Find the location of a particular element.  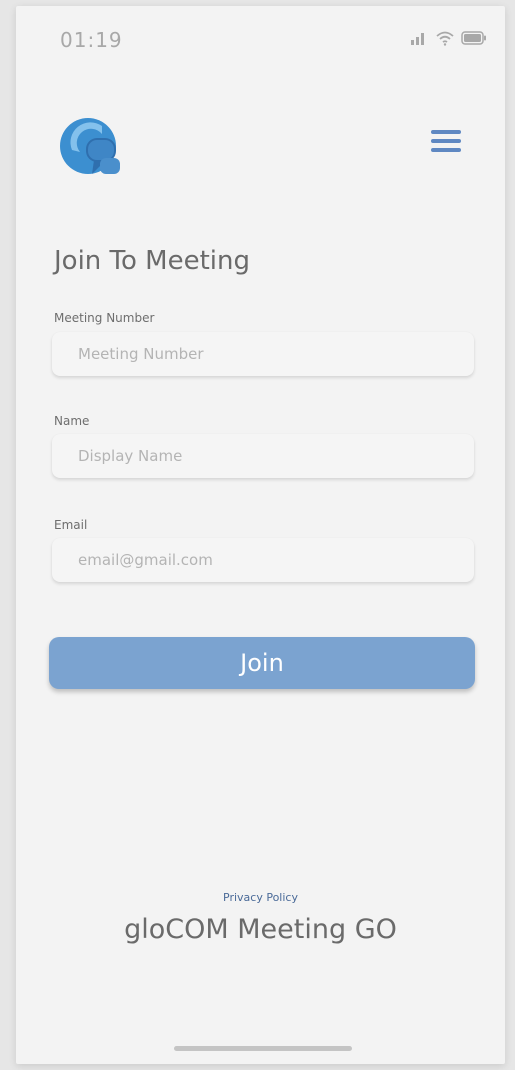

privacy-policy-link: Privacy Policy is located at coordinates (260, 897).